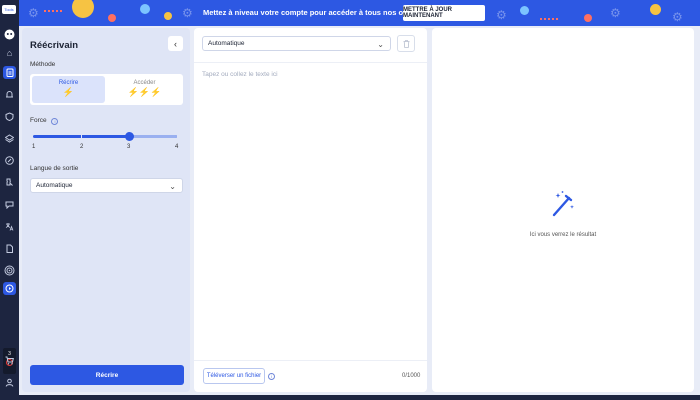  Describe the element at coordinates (226, 43) in the screenshot. I see `input-language-value: Automatique` at that location.